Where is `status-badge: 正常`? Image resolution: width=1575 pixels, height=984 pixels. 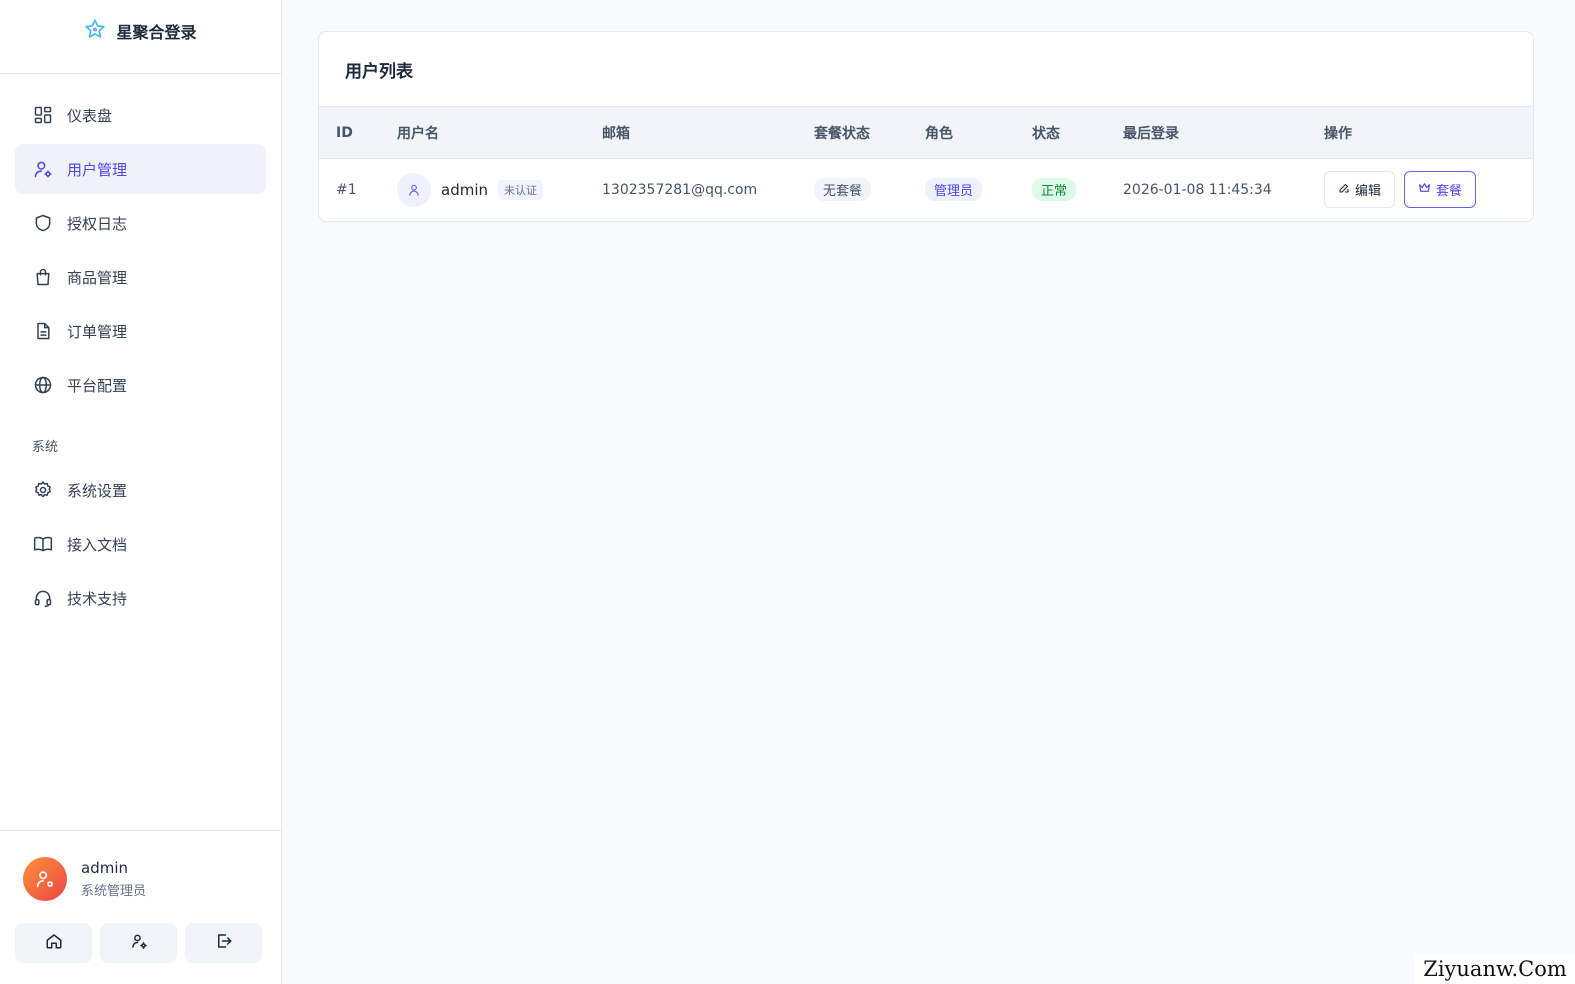
status-badge: 正常 is located at coordinates (1054, 190).